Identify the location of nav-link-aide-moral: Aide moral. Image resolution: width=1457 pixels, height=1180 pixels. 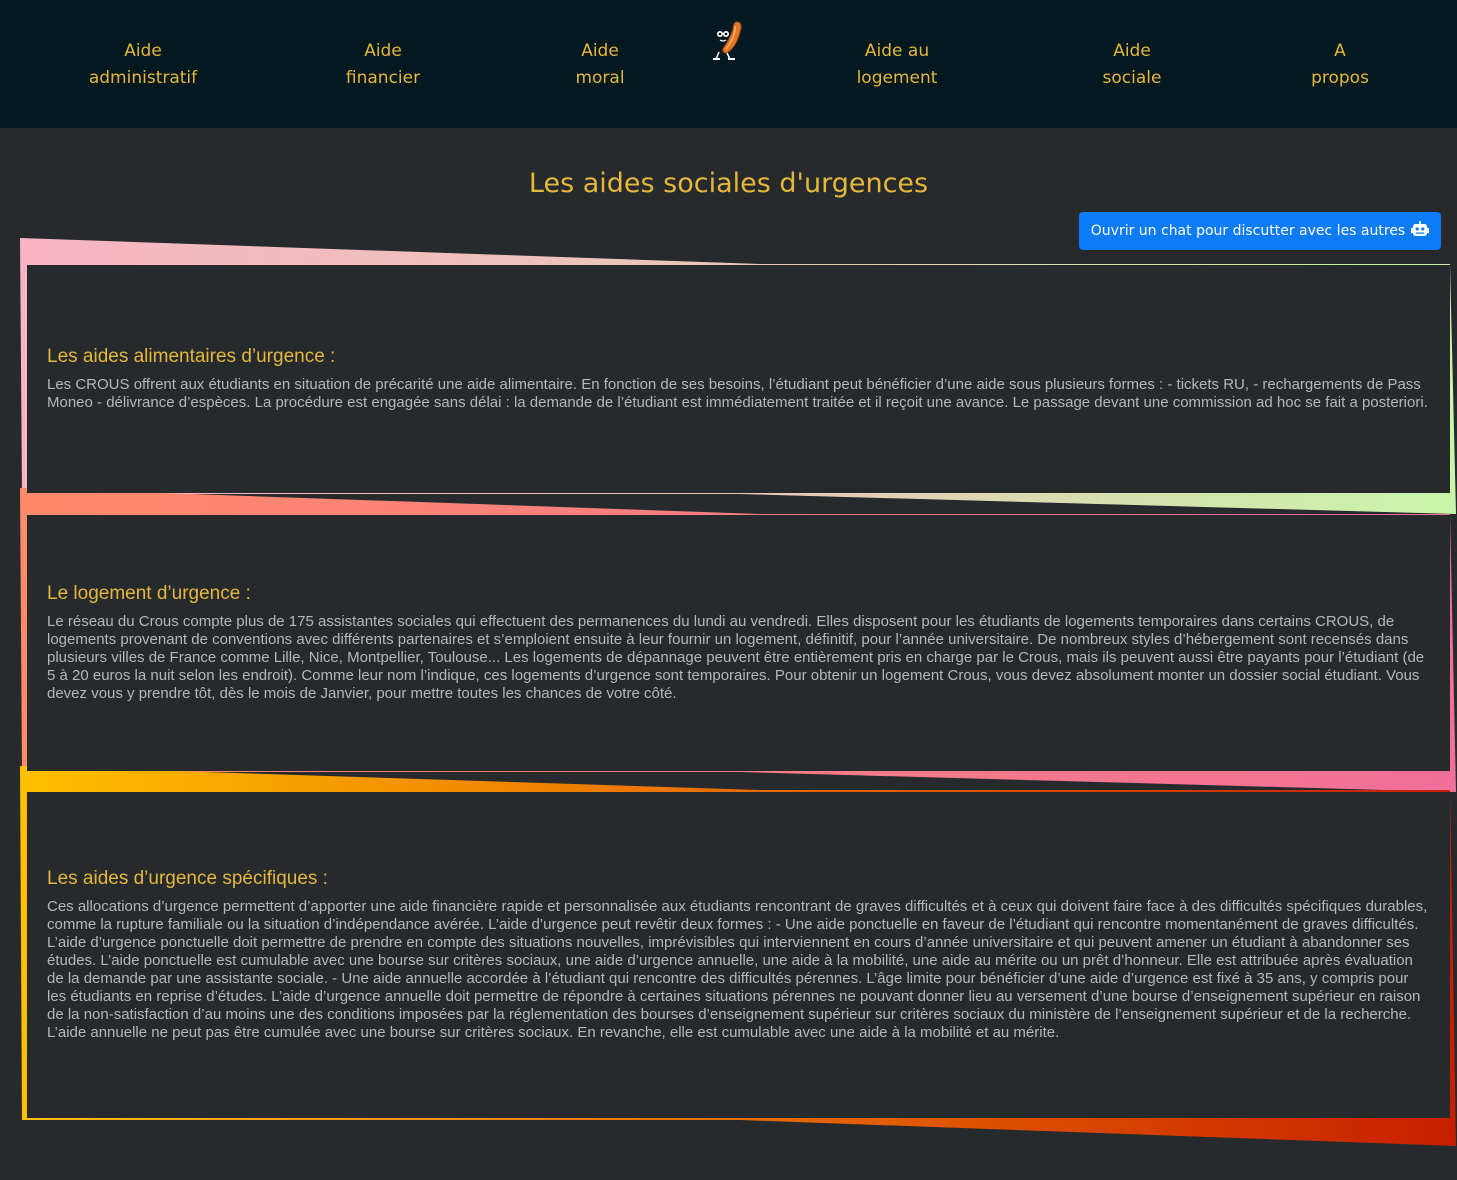
(599, 65).